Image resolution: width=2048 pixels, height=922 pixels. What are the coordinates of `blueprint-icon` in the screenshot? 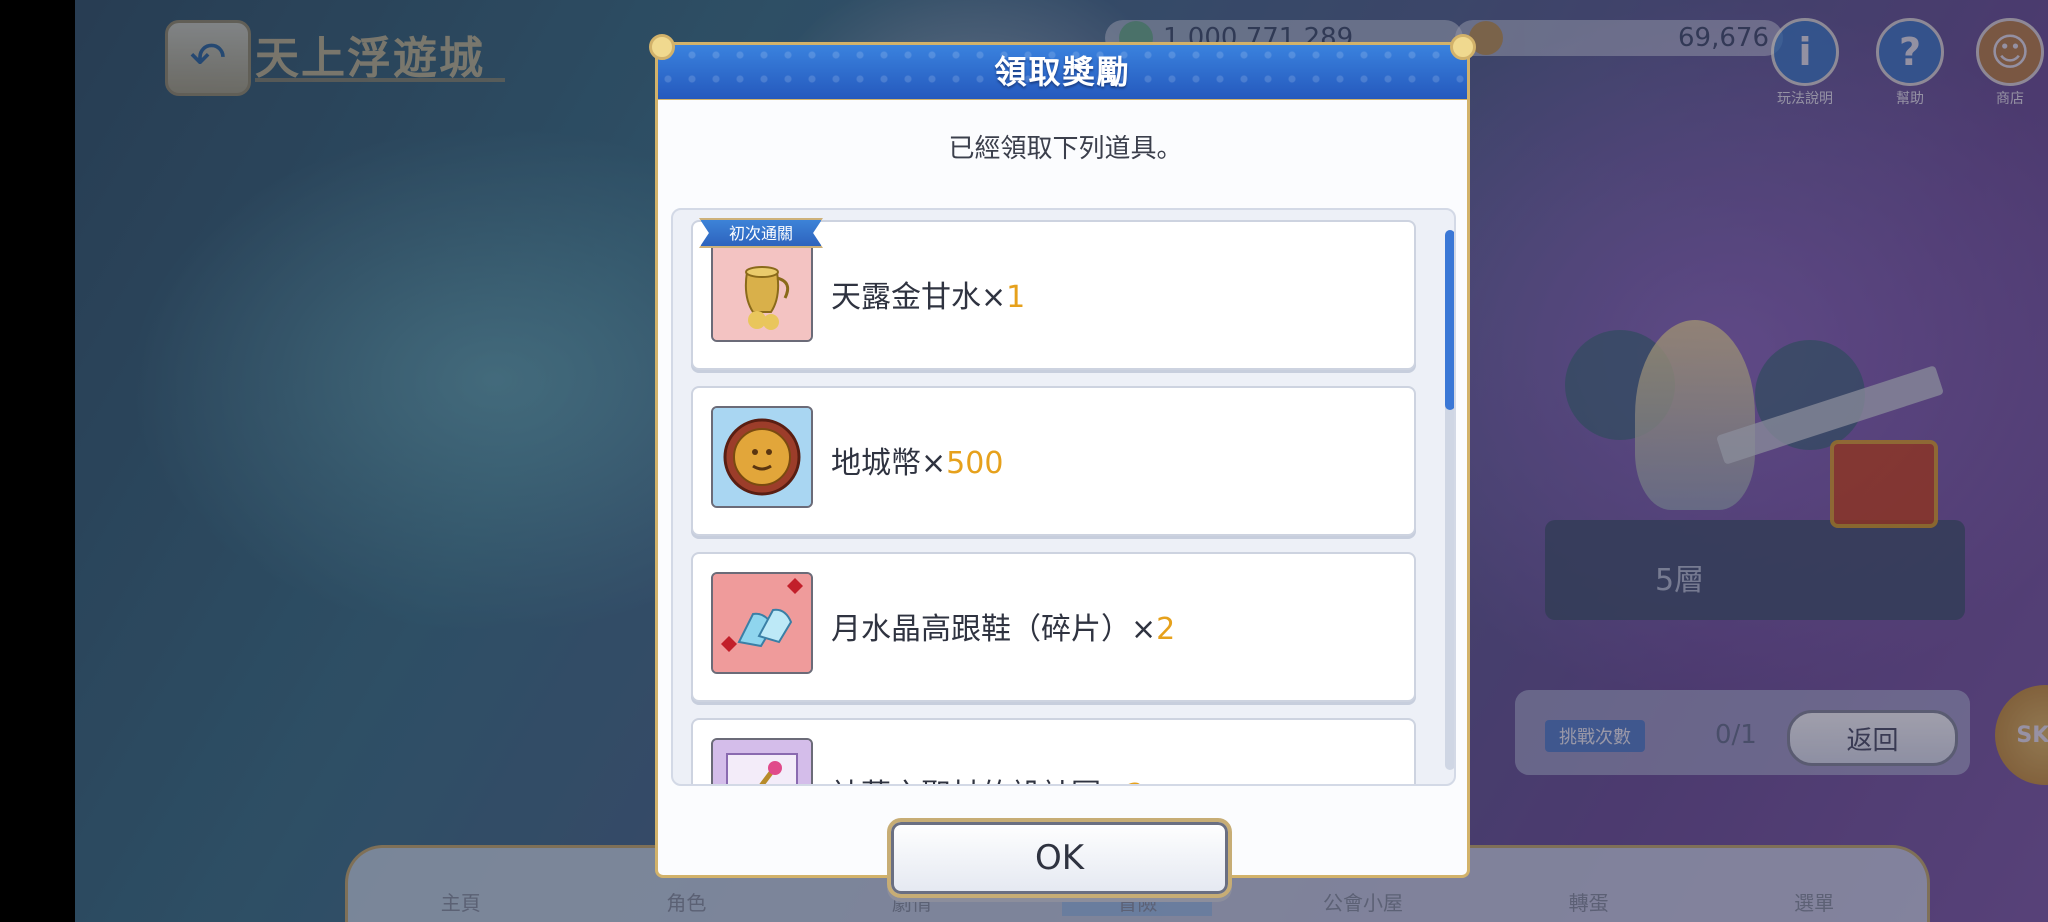 It's located at (762, 761).